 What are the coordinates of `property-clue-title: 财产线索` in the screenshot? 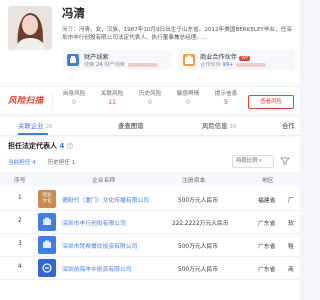 It's located at (96, 57).